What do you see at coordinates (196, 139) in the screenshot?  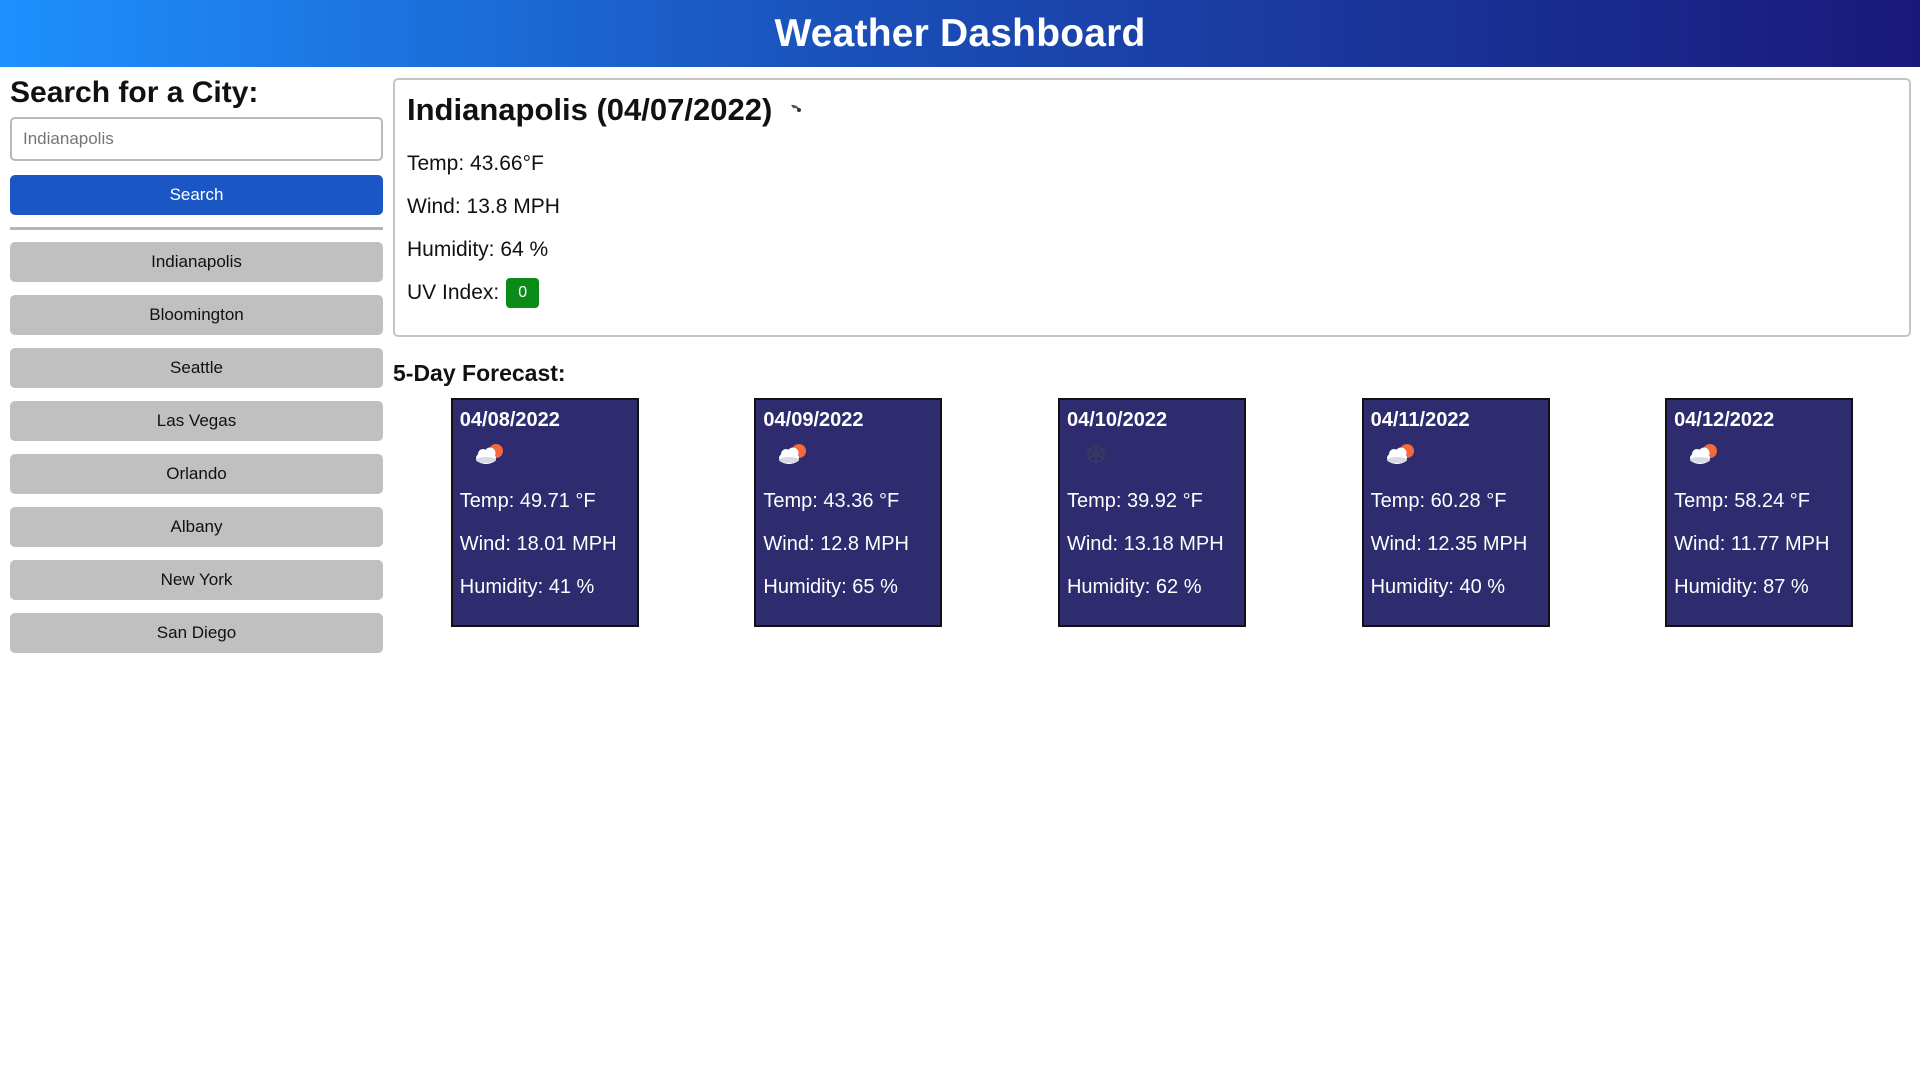 I see `city-search-input` at bounding box center [196, 139].